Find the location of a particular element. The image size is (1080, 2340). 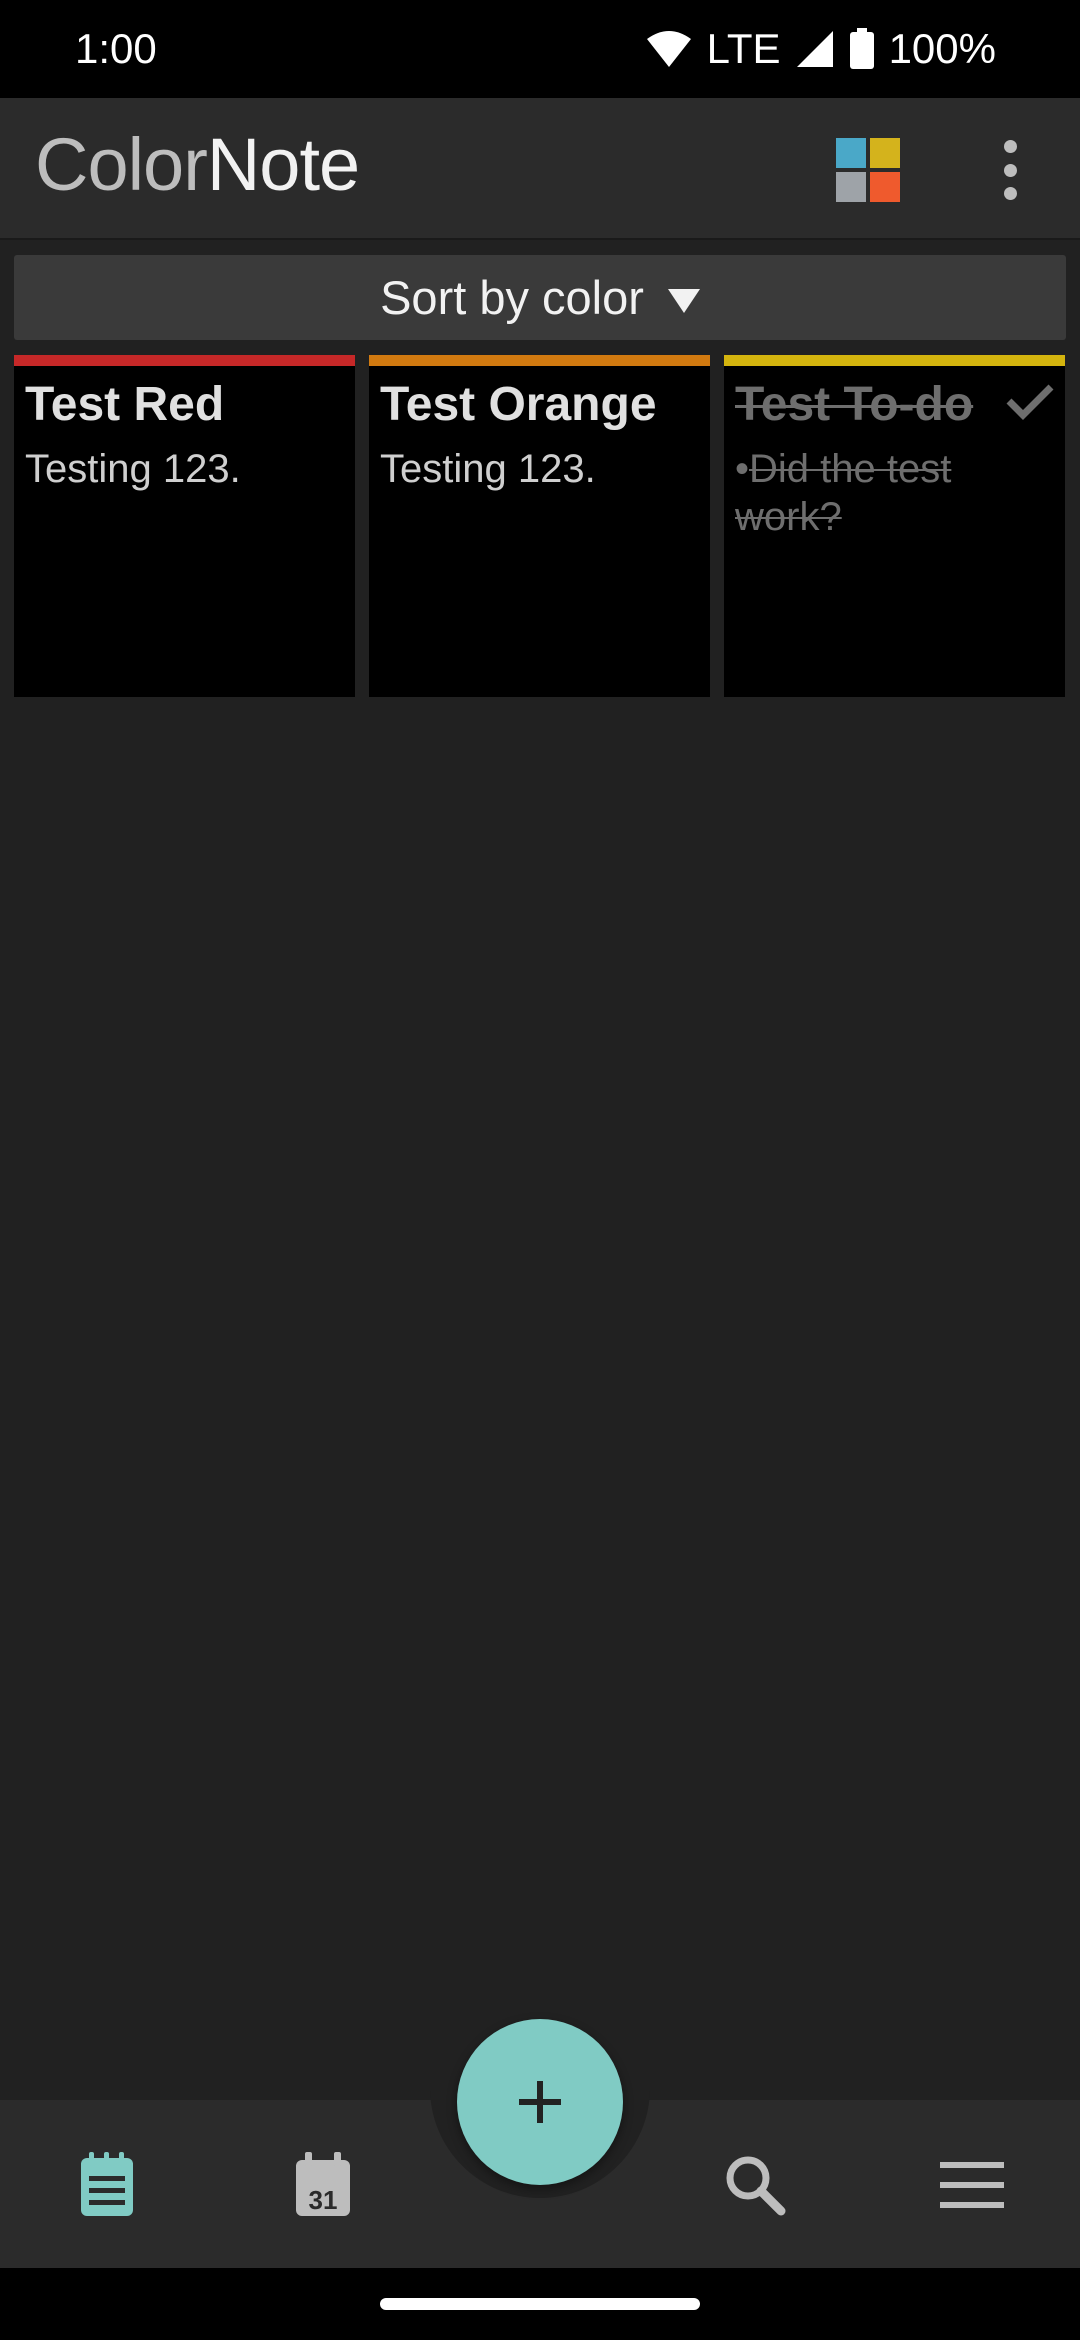

battery-icon is located at coordinates (862, 49).